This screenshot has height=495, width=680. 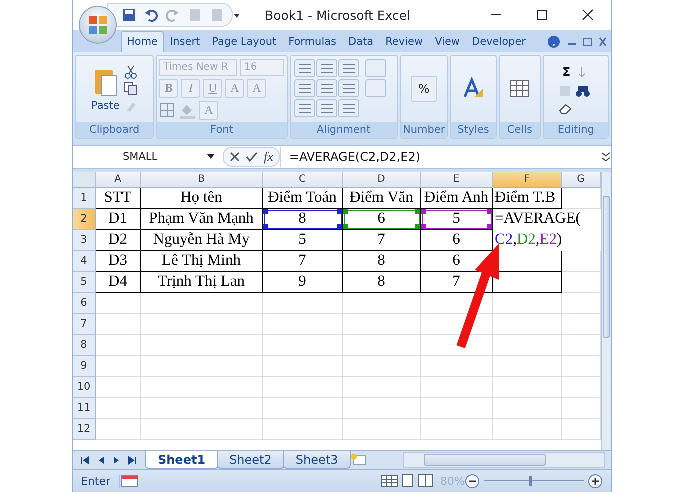 I want to click on table-cell-text: C2,D2,E2), so click(x=529, y=240).